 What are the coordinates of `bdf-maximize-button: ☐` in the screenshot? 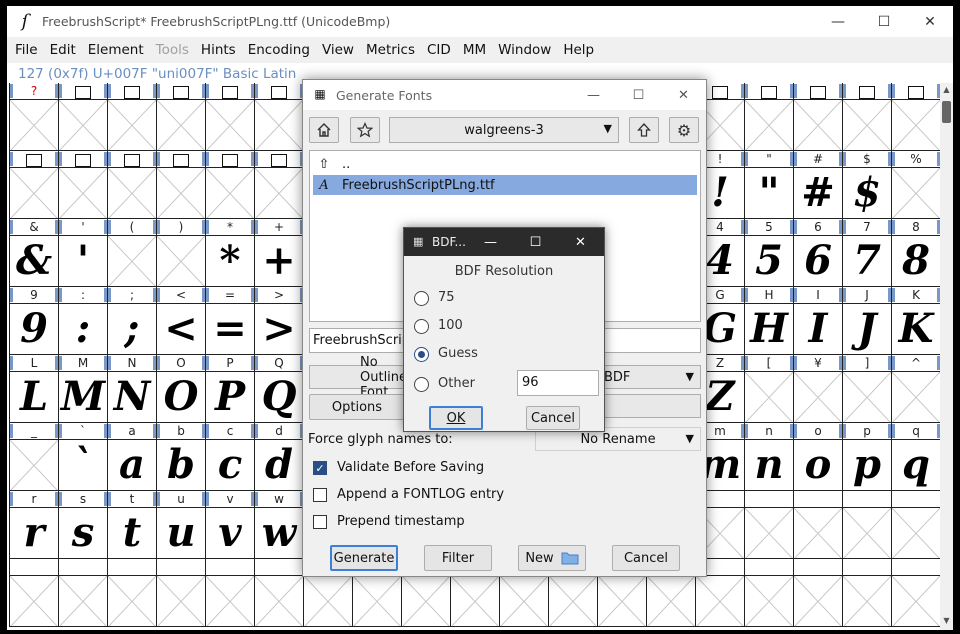 It's located at (535, 242).